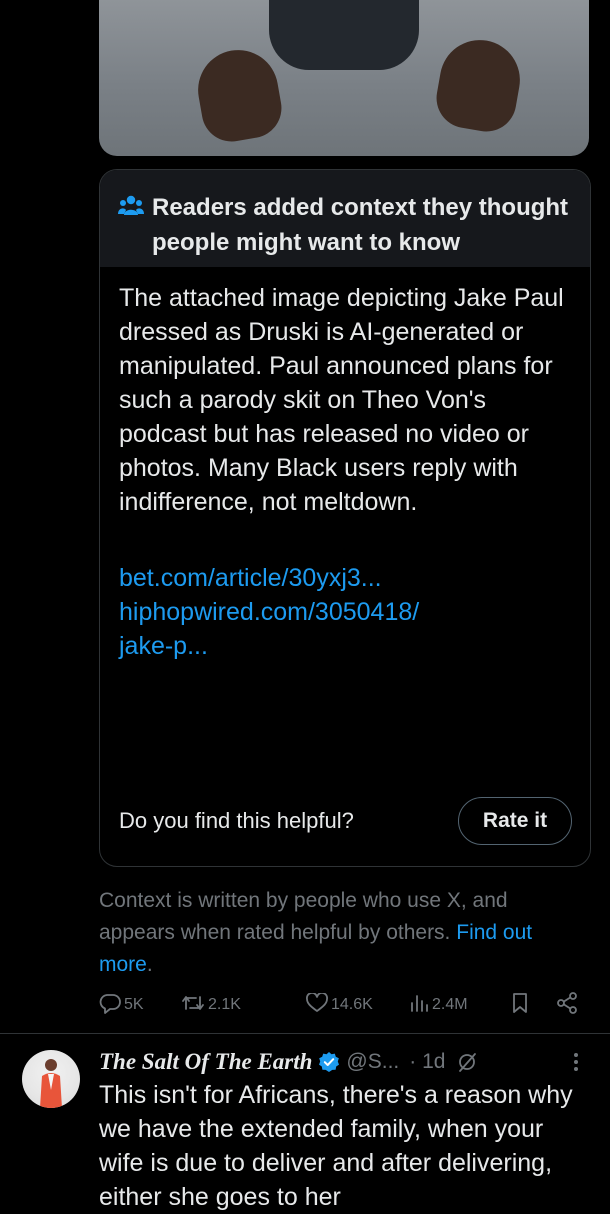 This screenshot has height=1214, width=610. I want to click on repost-button: 2.1K, so click(211, 1005).